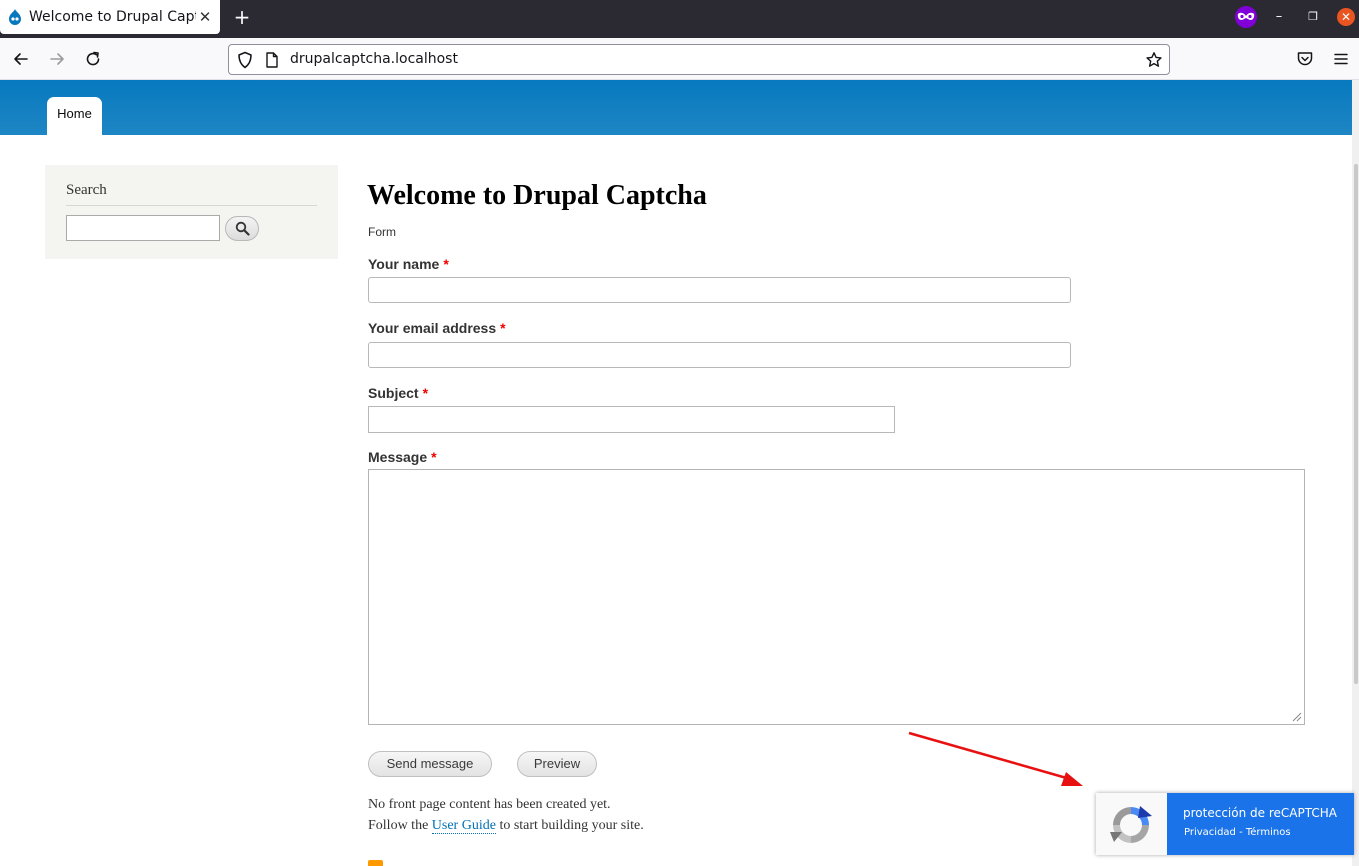  I want to click on reload-icon, so click(93, 59).